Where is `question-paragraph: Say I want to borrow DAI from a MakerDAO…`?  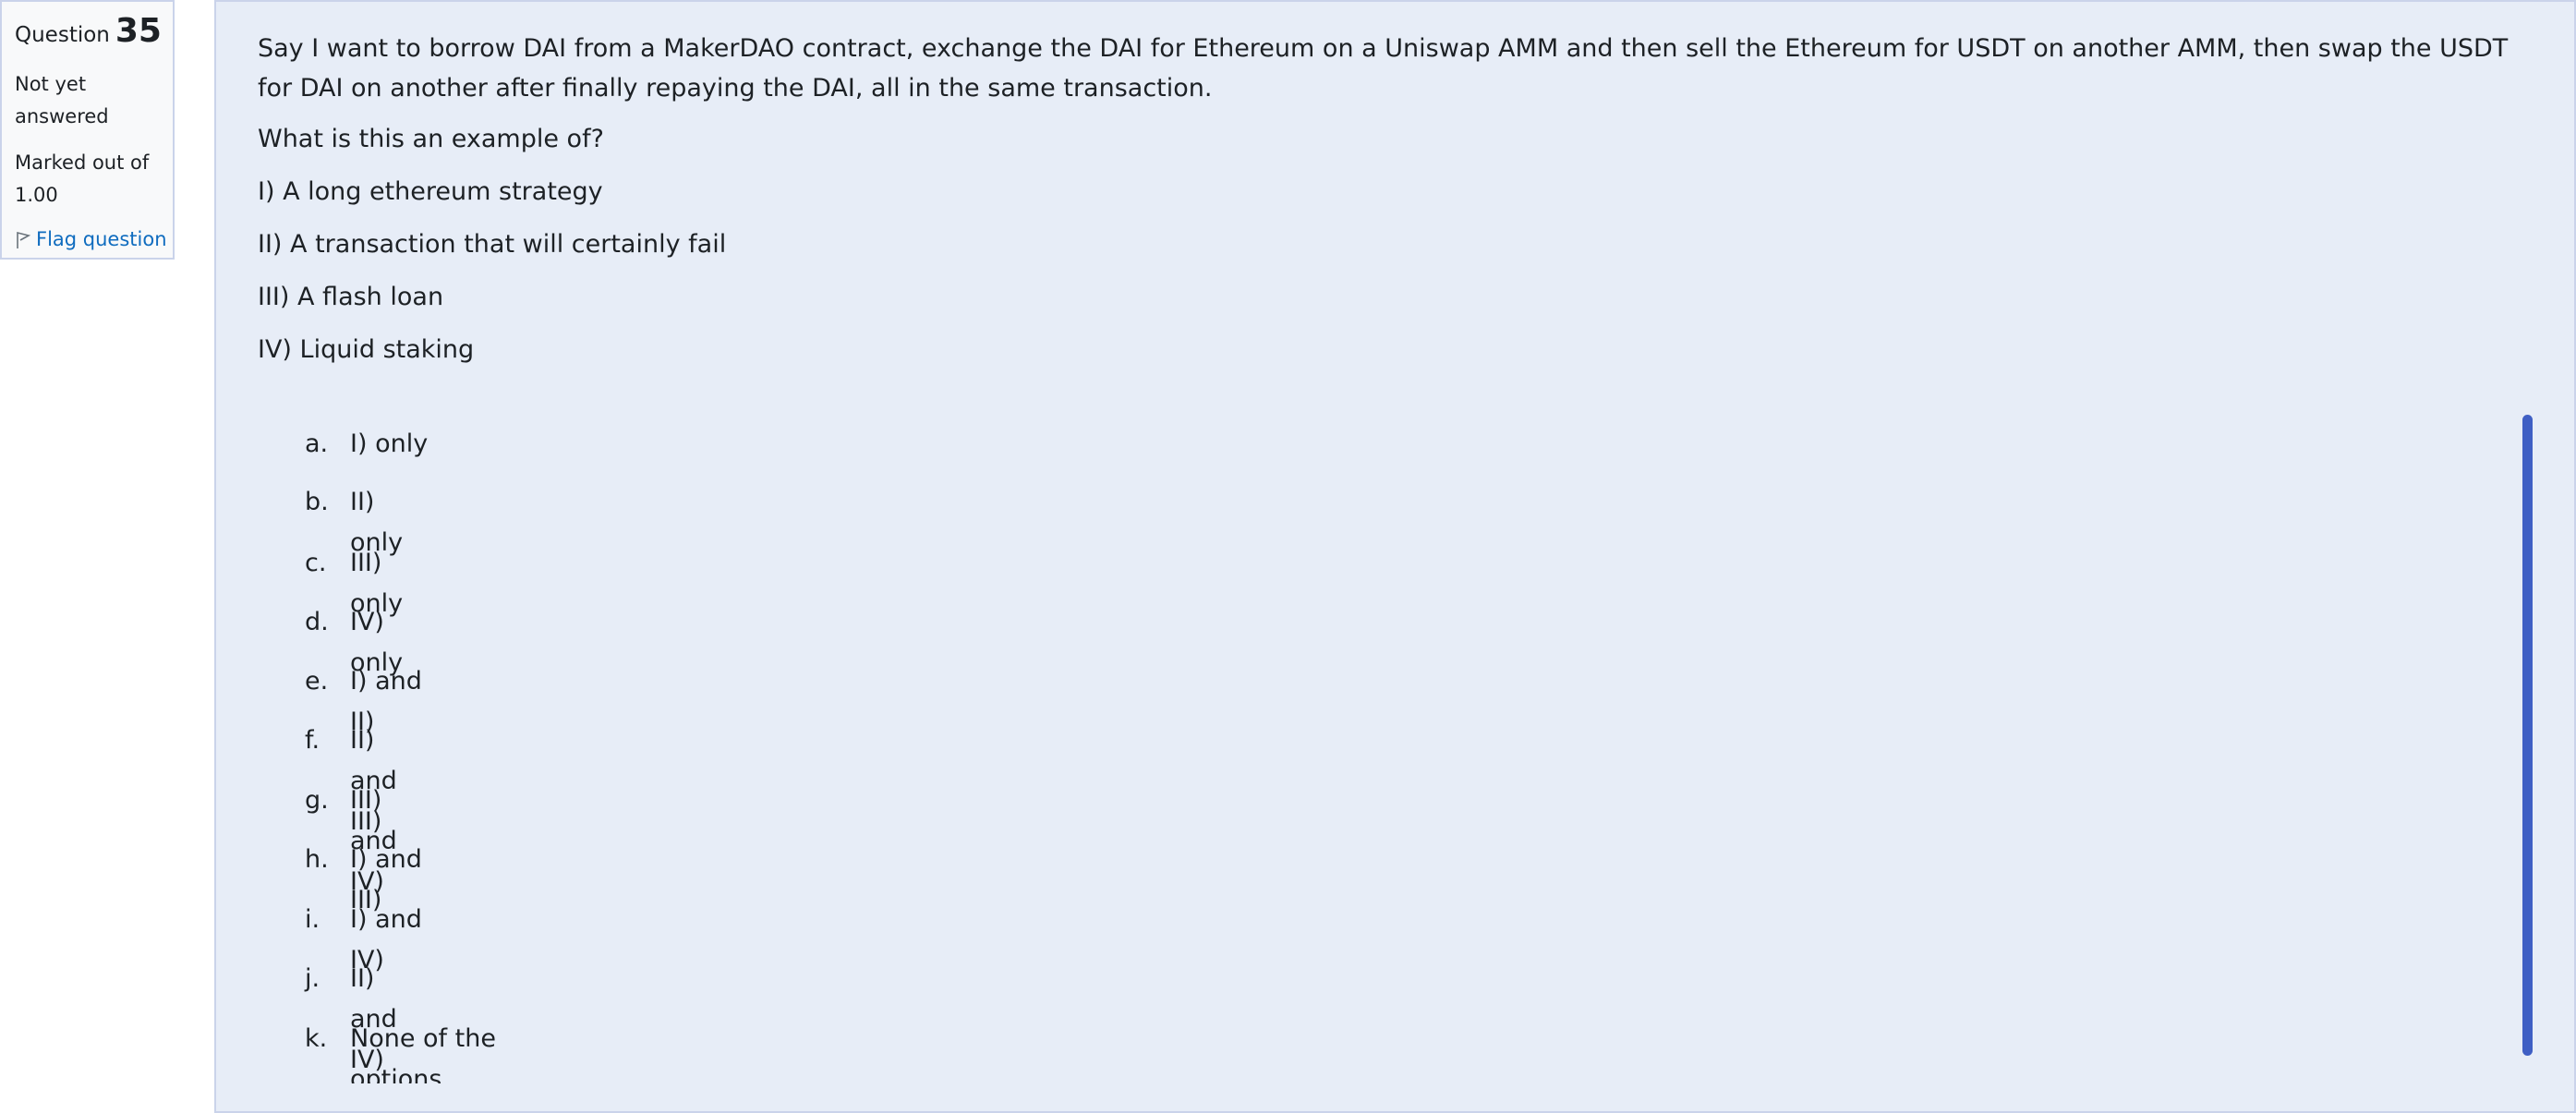 question-paragraph: Say I want to borrow DAI from a MakerDAO… is located at coordinates (1383, 69).